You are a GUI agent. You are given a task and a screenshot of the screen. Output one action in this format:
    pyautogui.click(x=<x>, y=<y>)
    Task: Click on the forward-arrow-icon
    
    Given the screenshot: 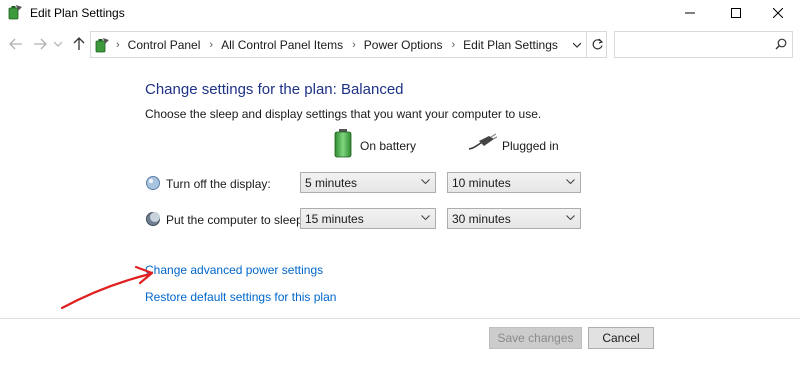 What is the action you would take?
    pyautogui.click(x=40, y=44)
    